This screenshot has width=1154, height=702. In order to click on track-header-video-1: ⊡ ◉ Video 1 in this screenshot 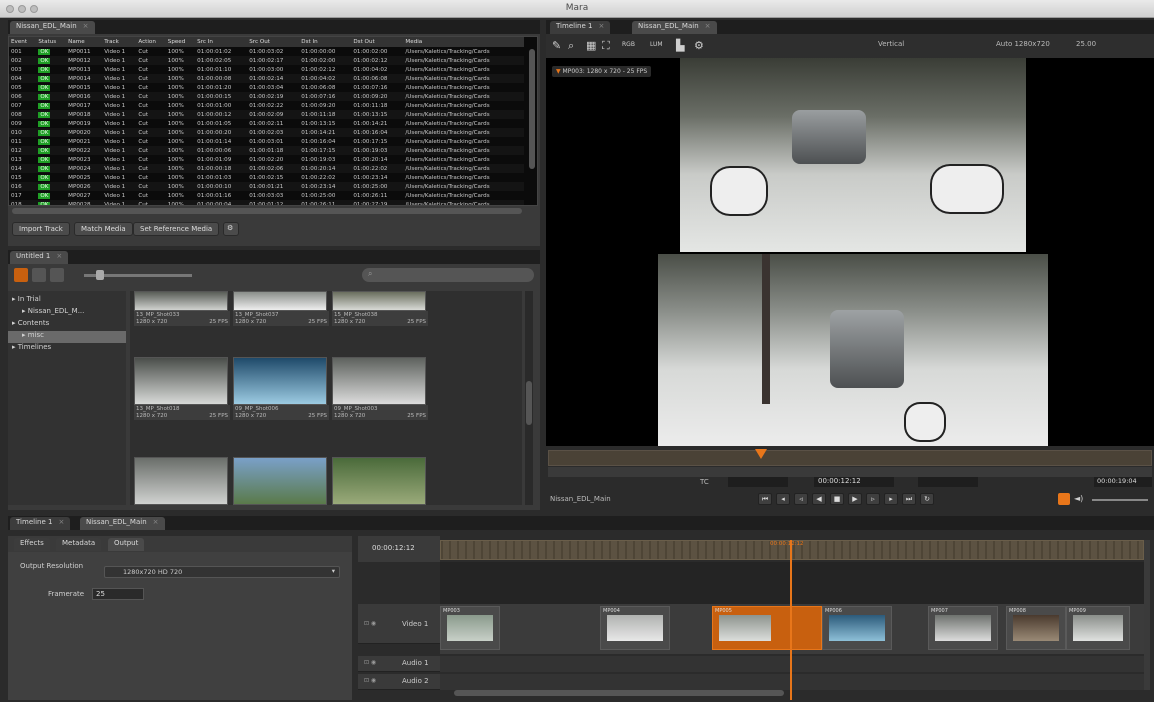, I will do `click(399, 624)`.